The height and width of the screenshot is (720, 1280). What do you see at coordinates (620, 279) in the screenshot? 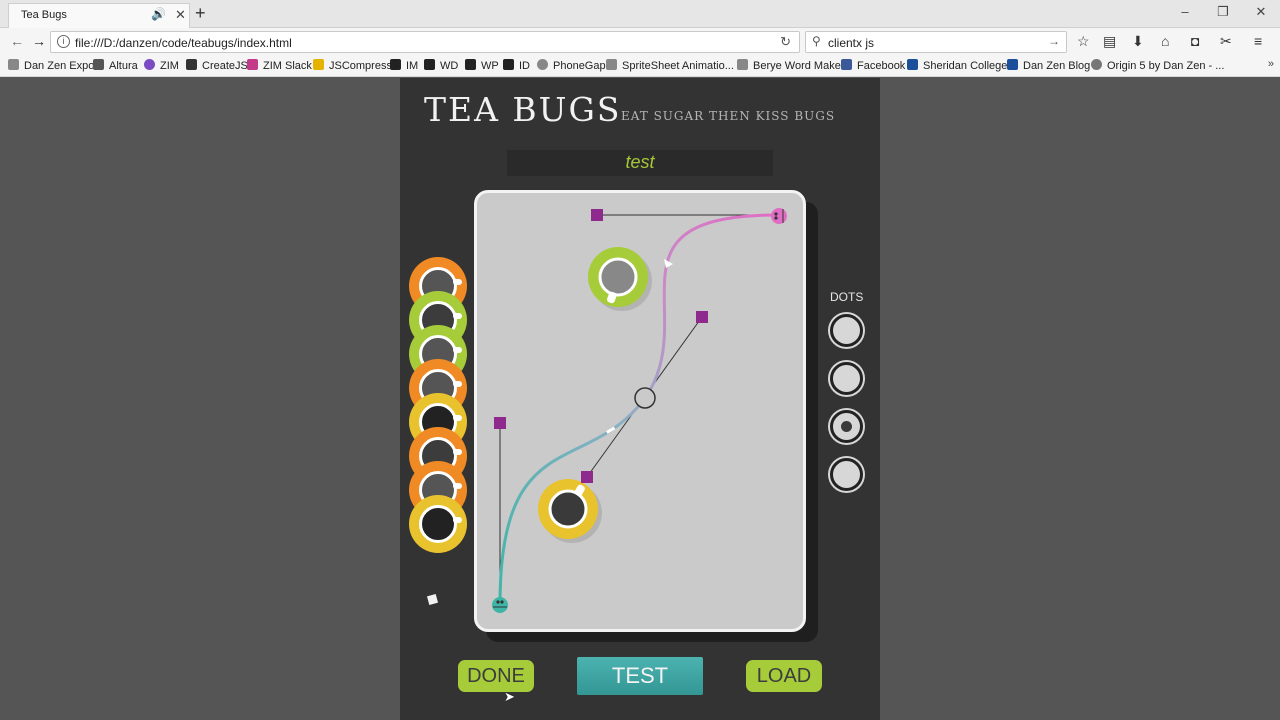
I see `board-cup-green` at bounding box center [620, 279].